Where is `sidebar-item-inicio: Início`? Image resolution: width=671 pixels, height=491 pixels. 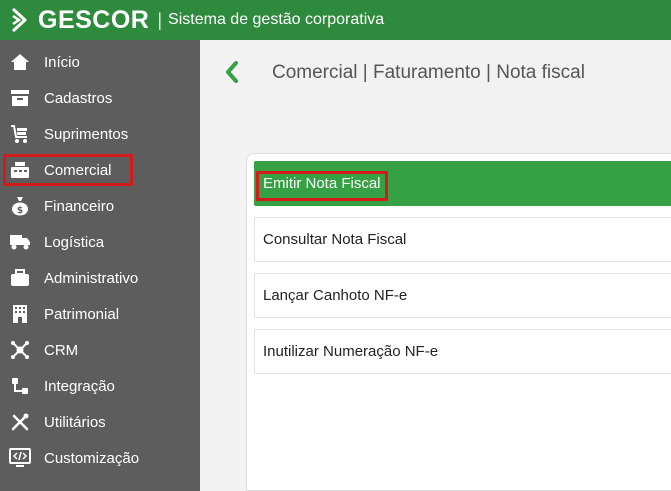
sidebar-item-inicio: Início is located at coordinates (100, 62).